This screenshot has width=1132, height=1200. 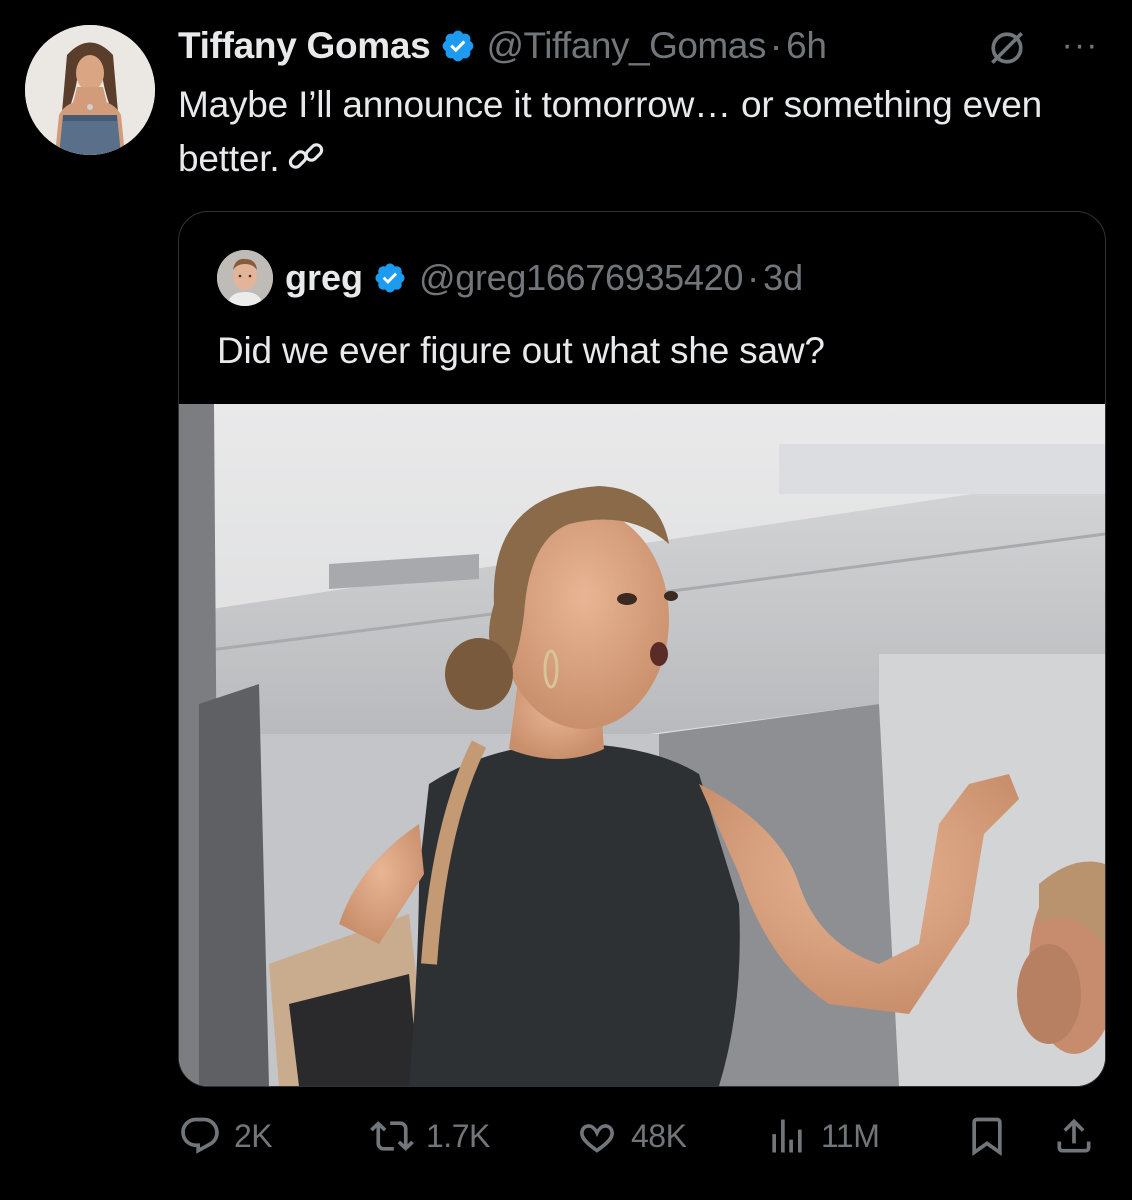 I want to click on grok-icon, so click(x=1007, y=48).